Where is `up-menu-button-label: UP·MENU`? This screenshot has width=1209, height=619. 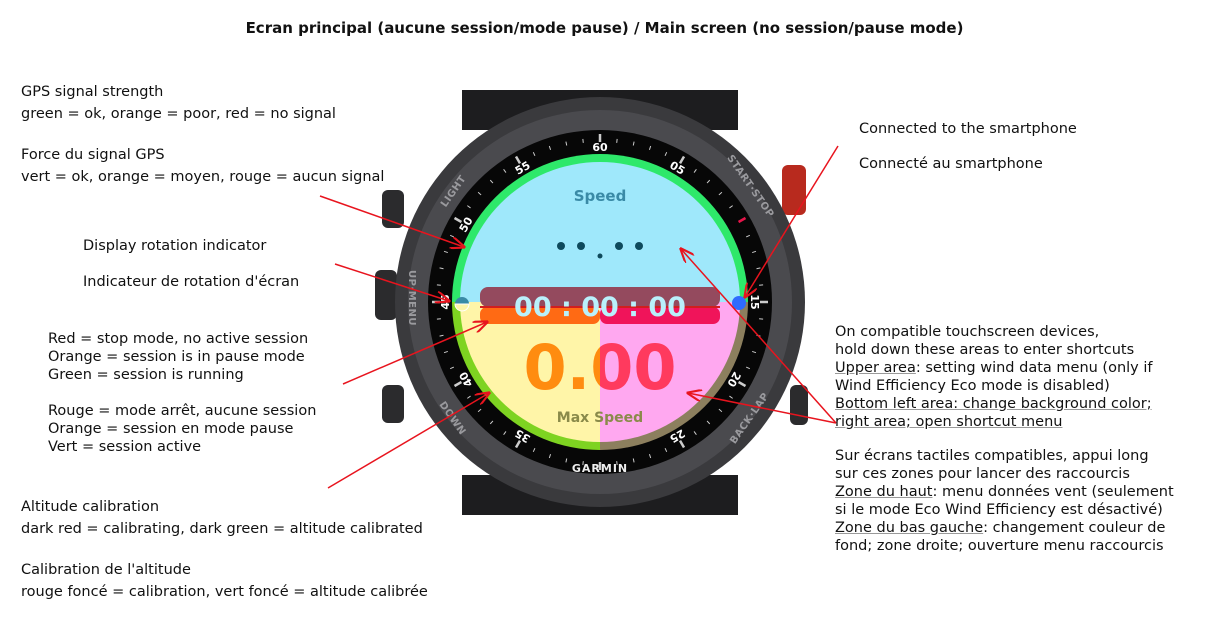
up-menu-button-label: UP·MENU is located at coordinates (411, 298).